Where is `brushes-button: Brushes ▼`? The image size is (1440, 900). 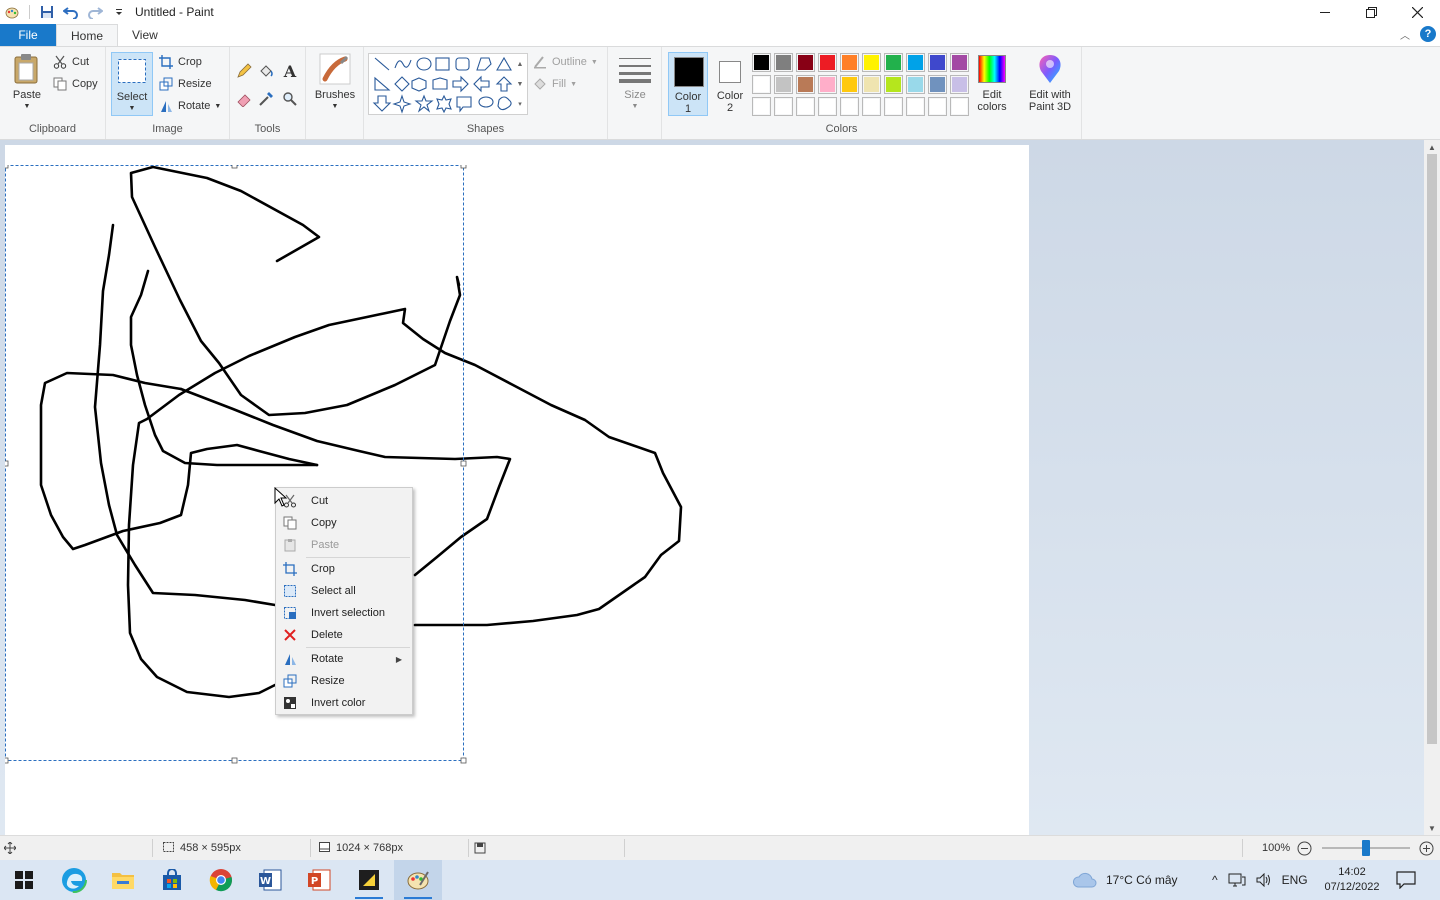 brushes-button: Brushes ▼ is located at coordinates (335, 83).